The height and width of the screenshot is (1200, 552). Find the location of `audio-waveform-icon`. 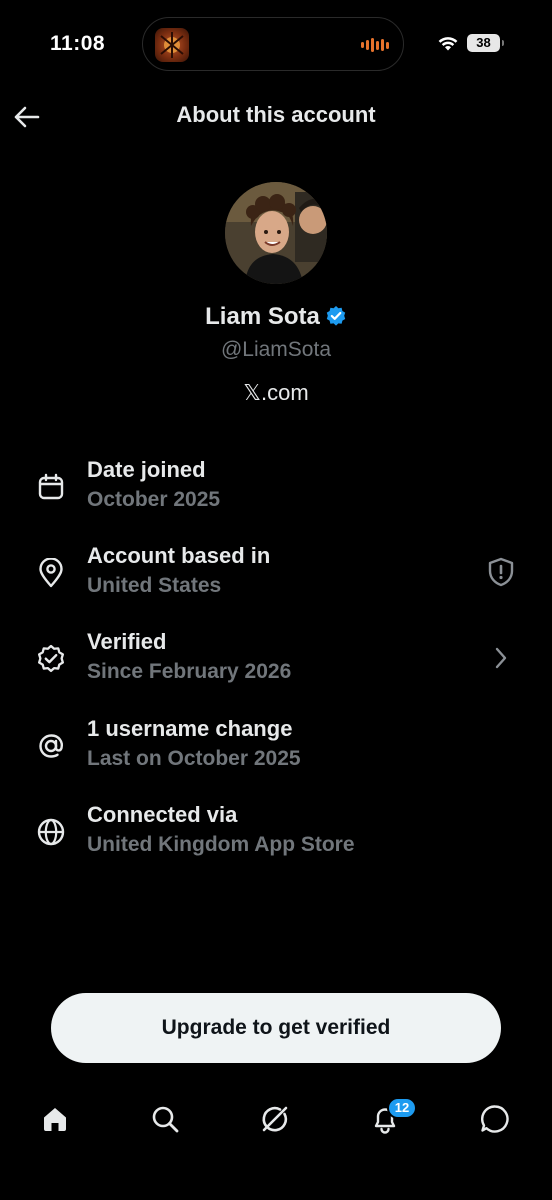

audio-waveform-icon is located at coordinates (375, 45).